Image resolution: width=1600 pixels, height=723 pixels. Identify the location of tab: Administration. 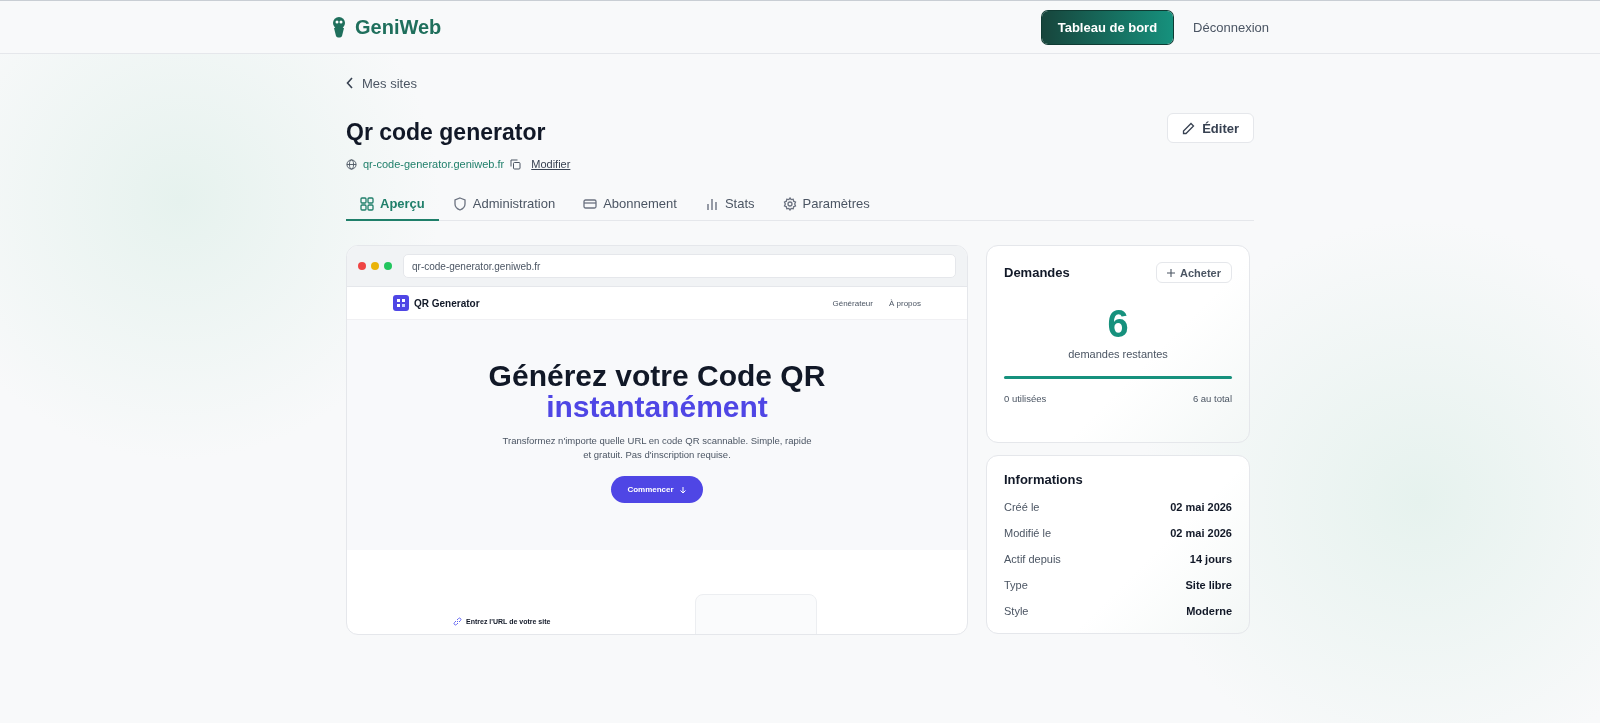
(504, 208).